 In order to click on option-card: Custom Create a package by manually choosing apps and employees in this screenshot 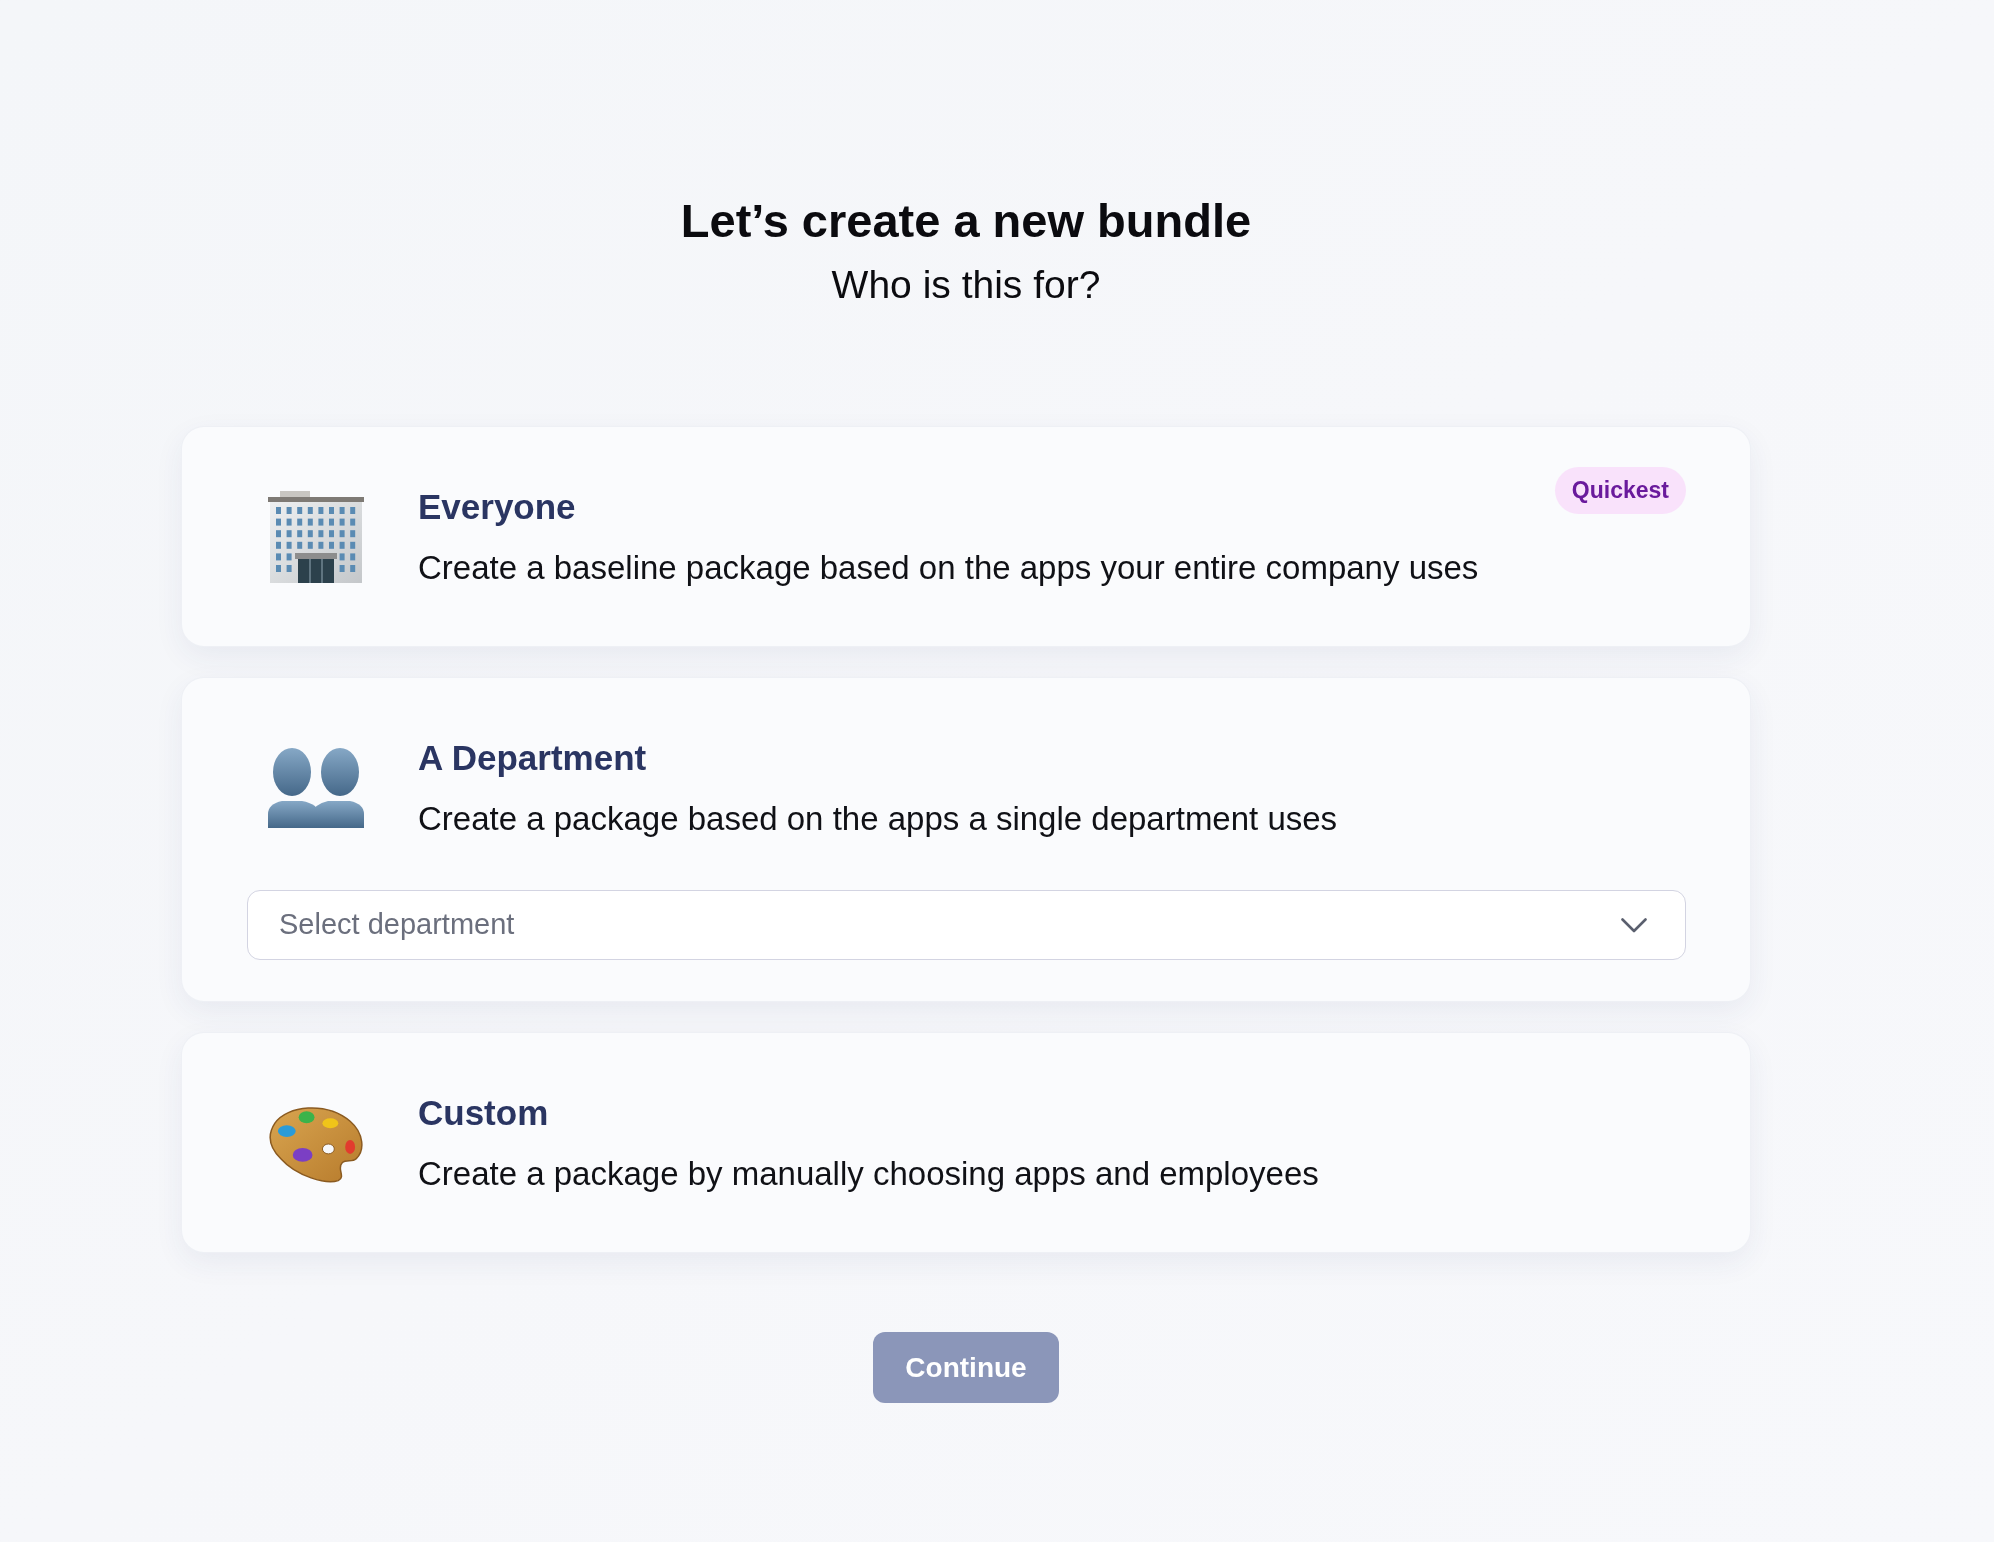, I will do `click(966, 1142)`.